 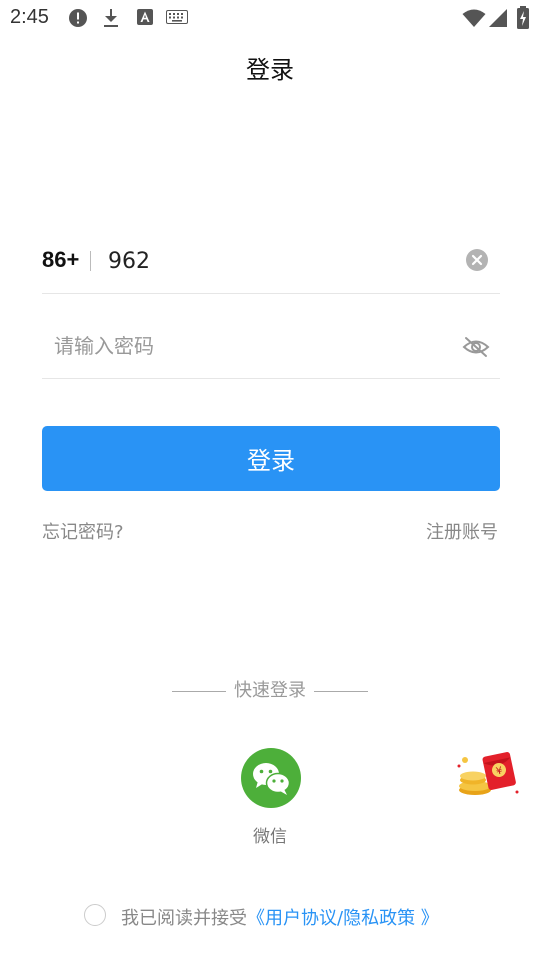 What do you see at coordinates (199, 691) in the screenshot?
I see `divider-line-left` at bounding box center [199, 691].